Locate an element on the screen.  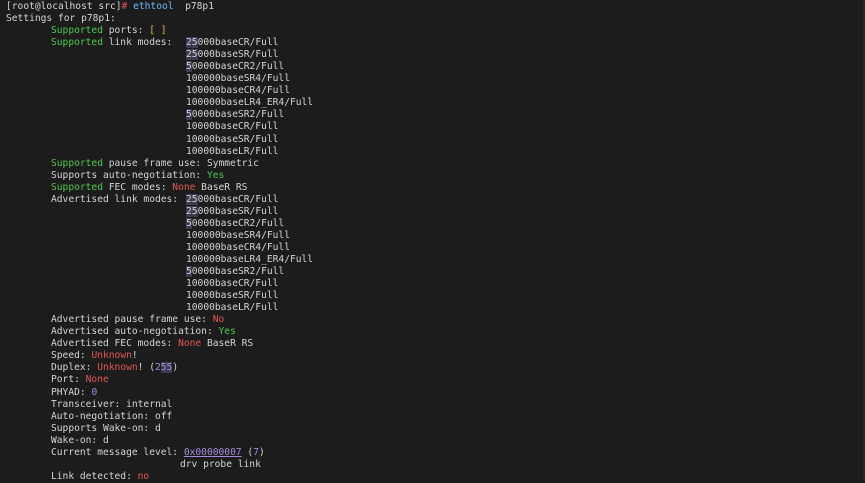
phyad-line: PHYAD: 0 is located at coordinates (74, 392).